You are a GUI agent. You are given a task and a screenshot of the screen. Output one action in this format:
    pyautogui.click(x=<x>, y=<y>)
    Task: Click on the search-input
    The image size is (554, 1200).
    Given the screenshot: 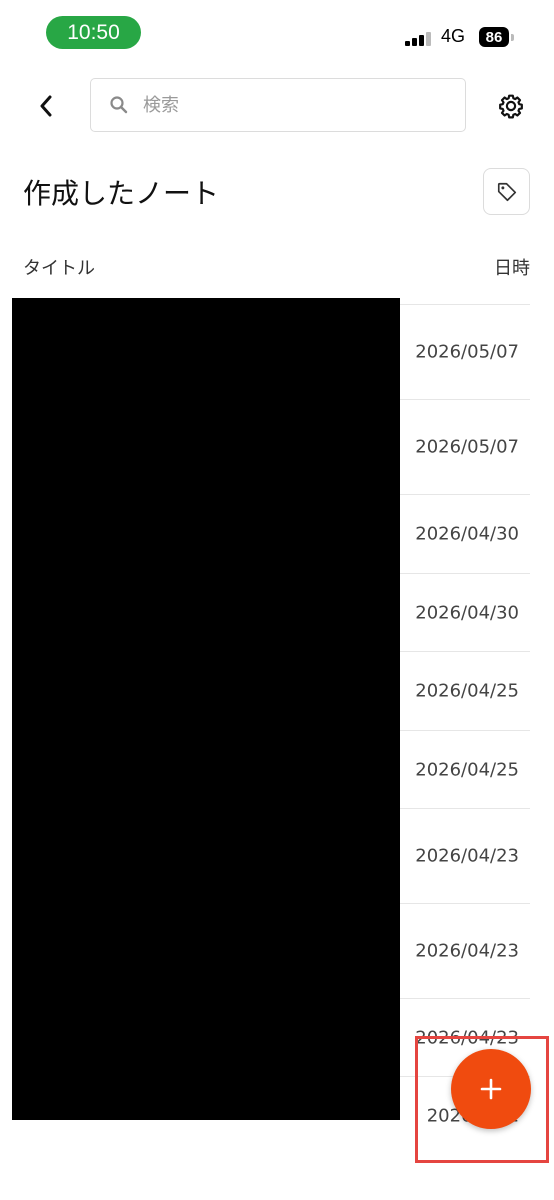 What is the action you would take?
    pyautogui.click(x=293, y=105)
    